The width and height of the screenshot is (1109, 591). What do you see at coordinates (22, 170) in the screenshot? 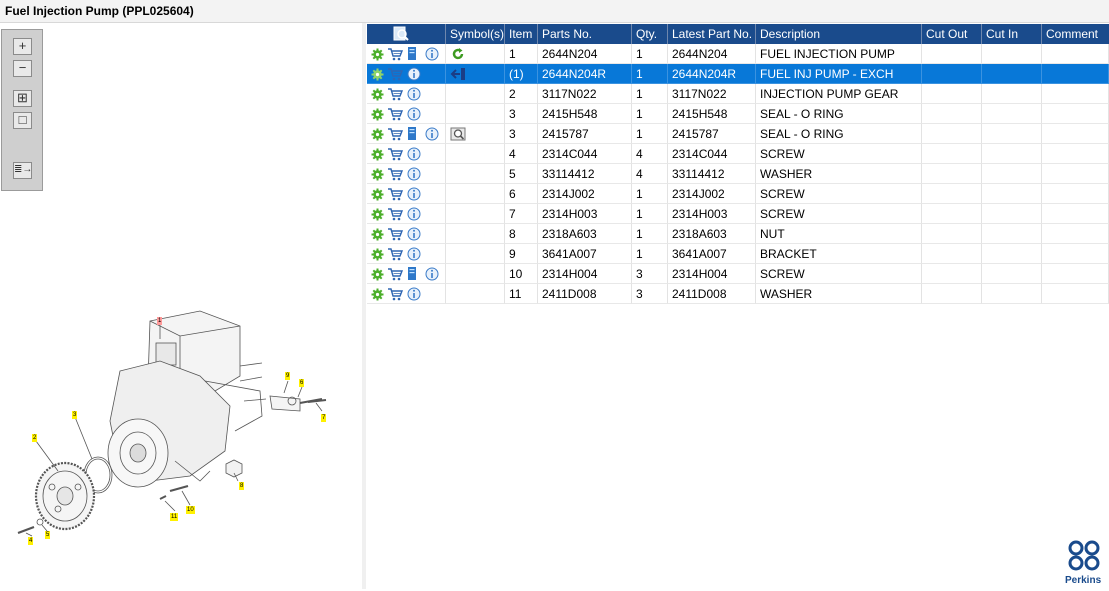
I see `list-toggle-button: ≣→` at bounding box center [22, 170].